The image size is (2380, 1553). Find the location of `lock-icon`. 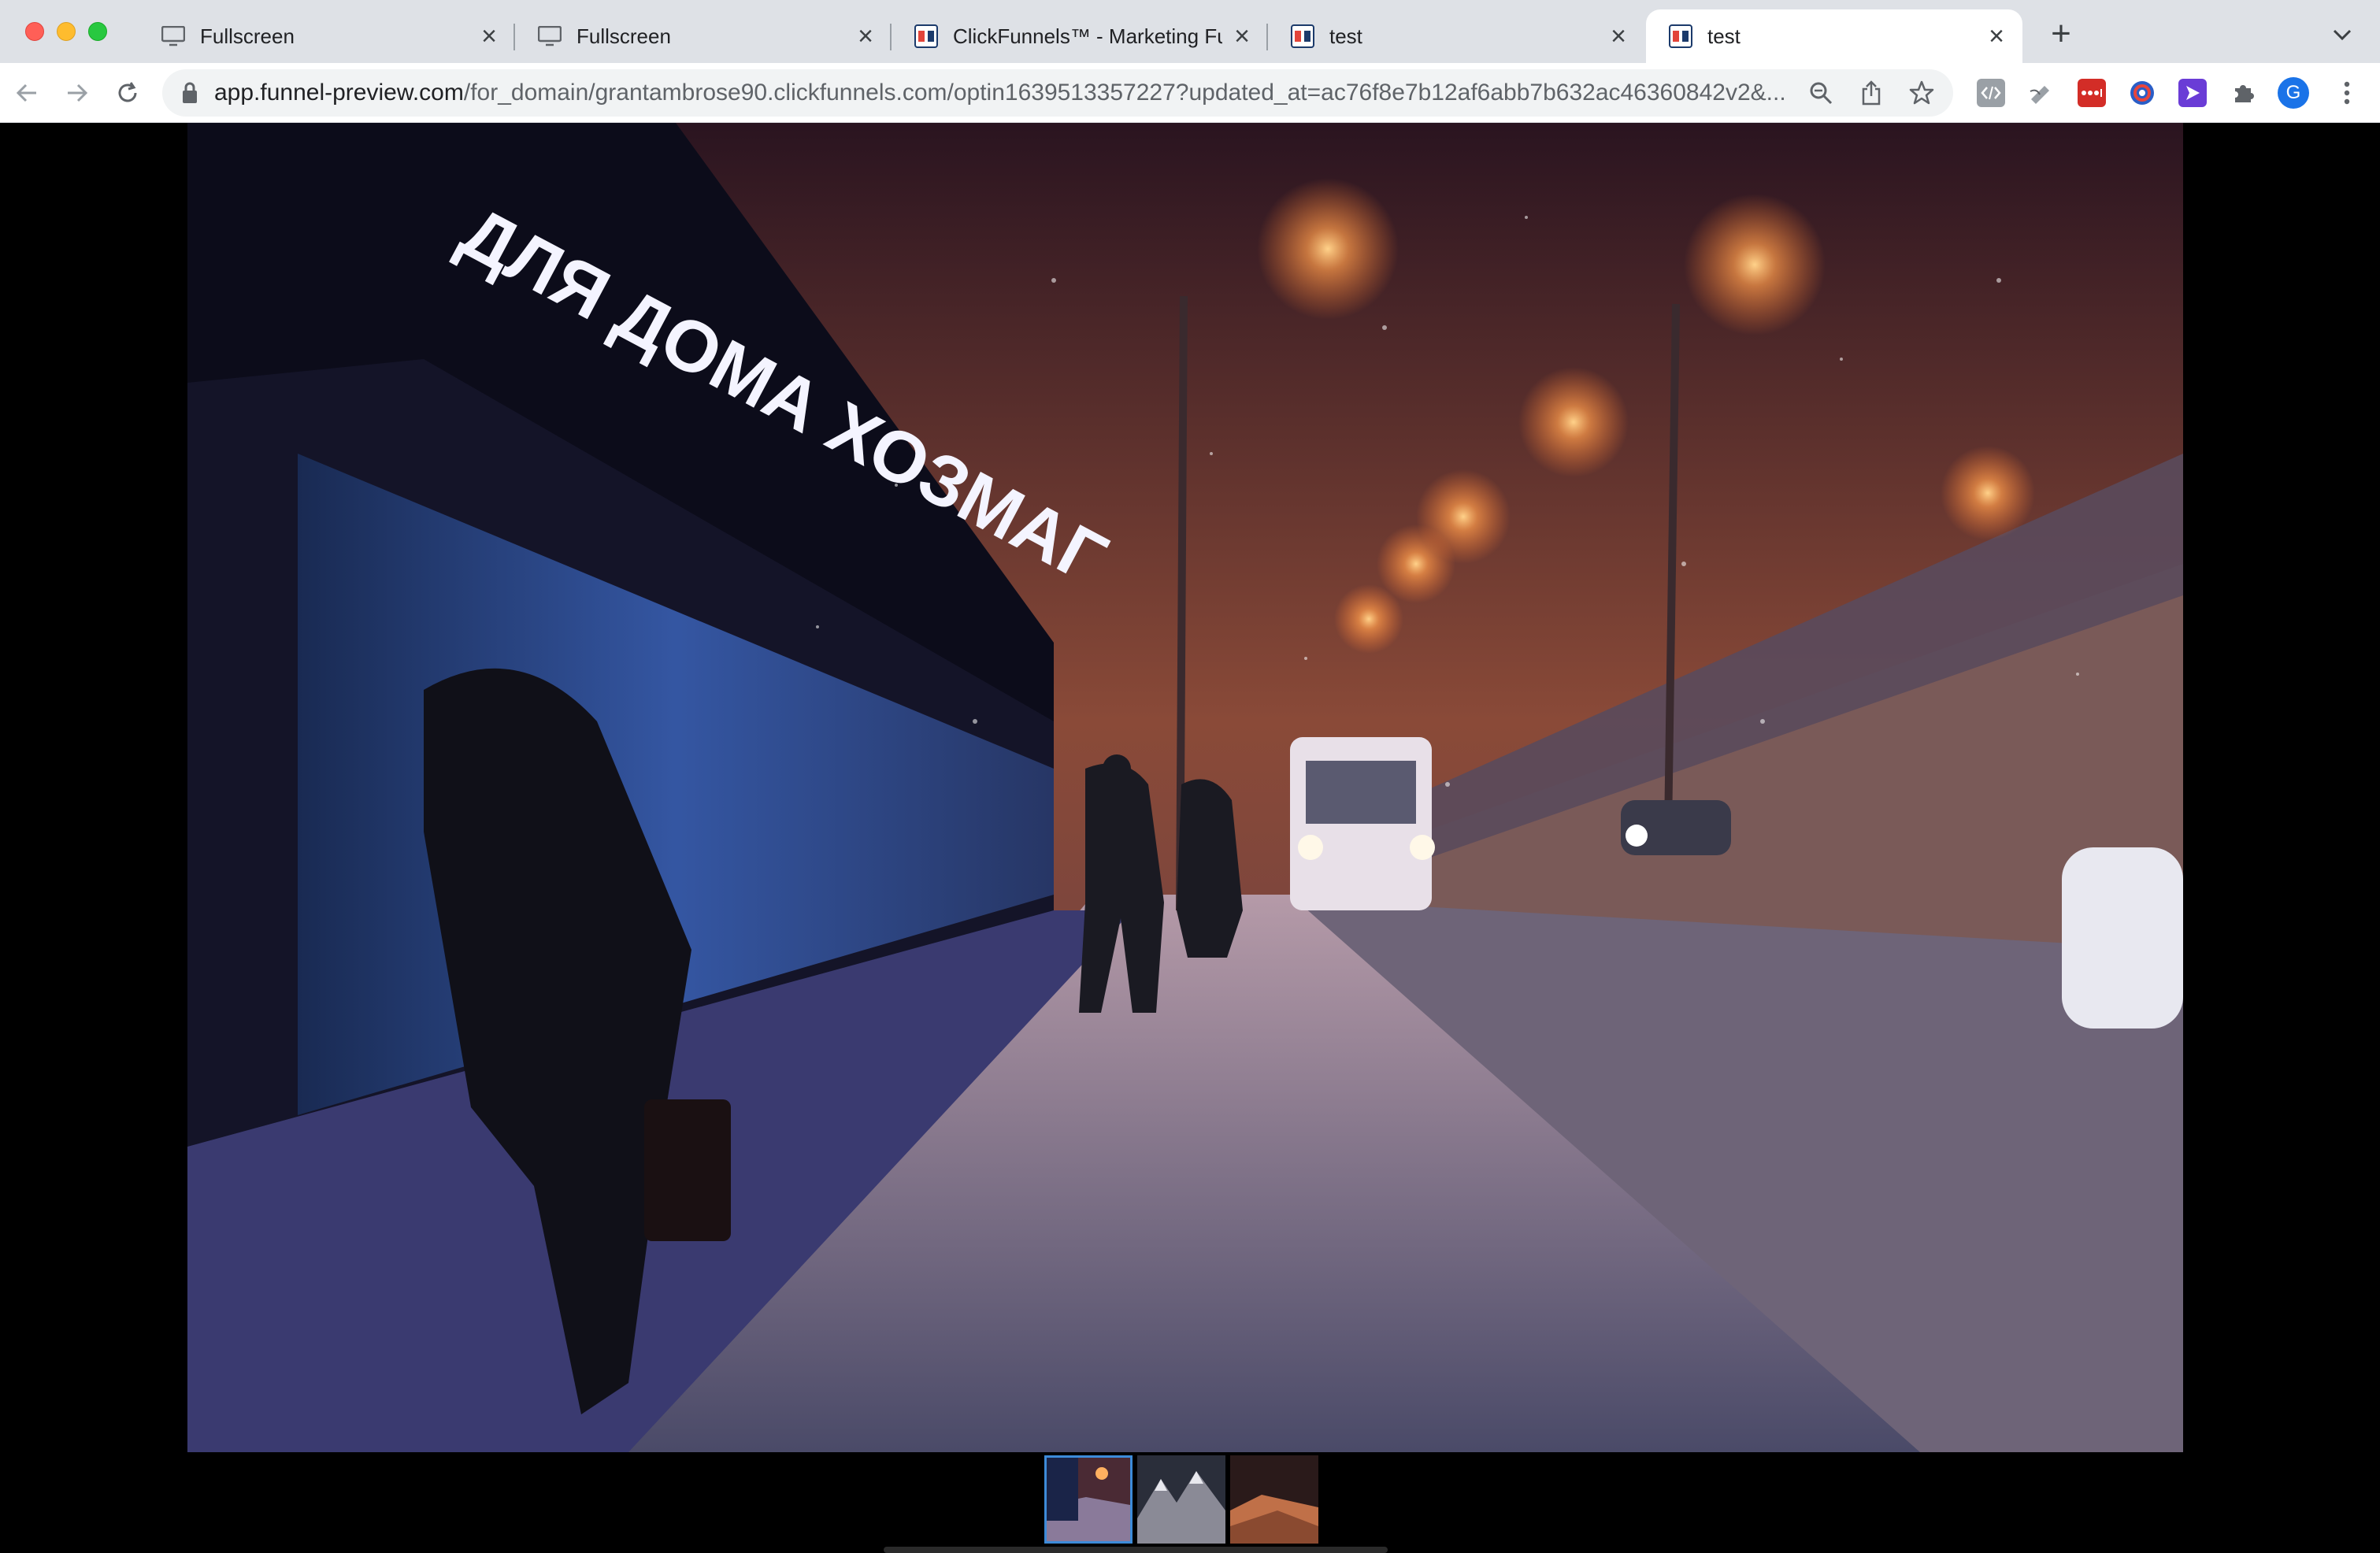

lock-icon is located at coordinates (190, 92).